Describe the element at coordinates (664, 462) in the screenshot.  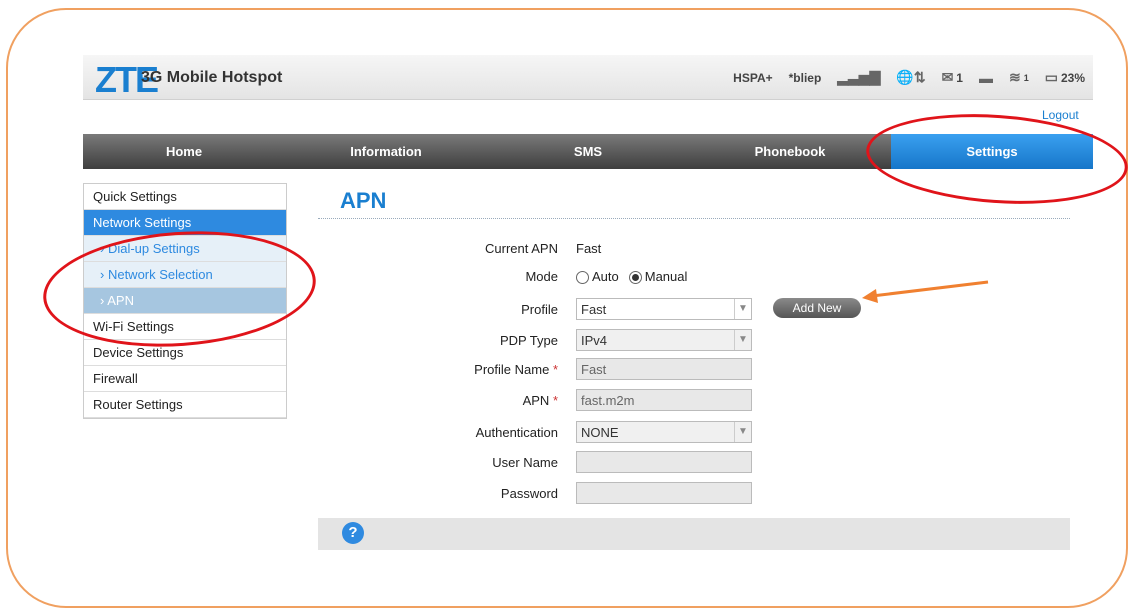
I see `user-name-input` at that location.